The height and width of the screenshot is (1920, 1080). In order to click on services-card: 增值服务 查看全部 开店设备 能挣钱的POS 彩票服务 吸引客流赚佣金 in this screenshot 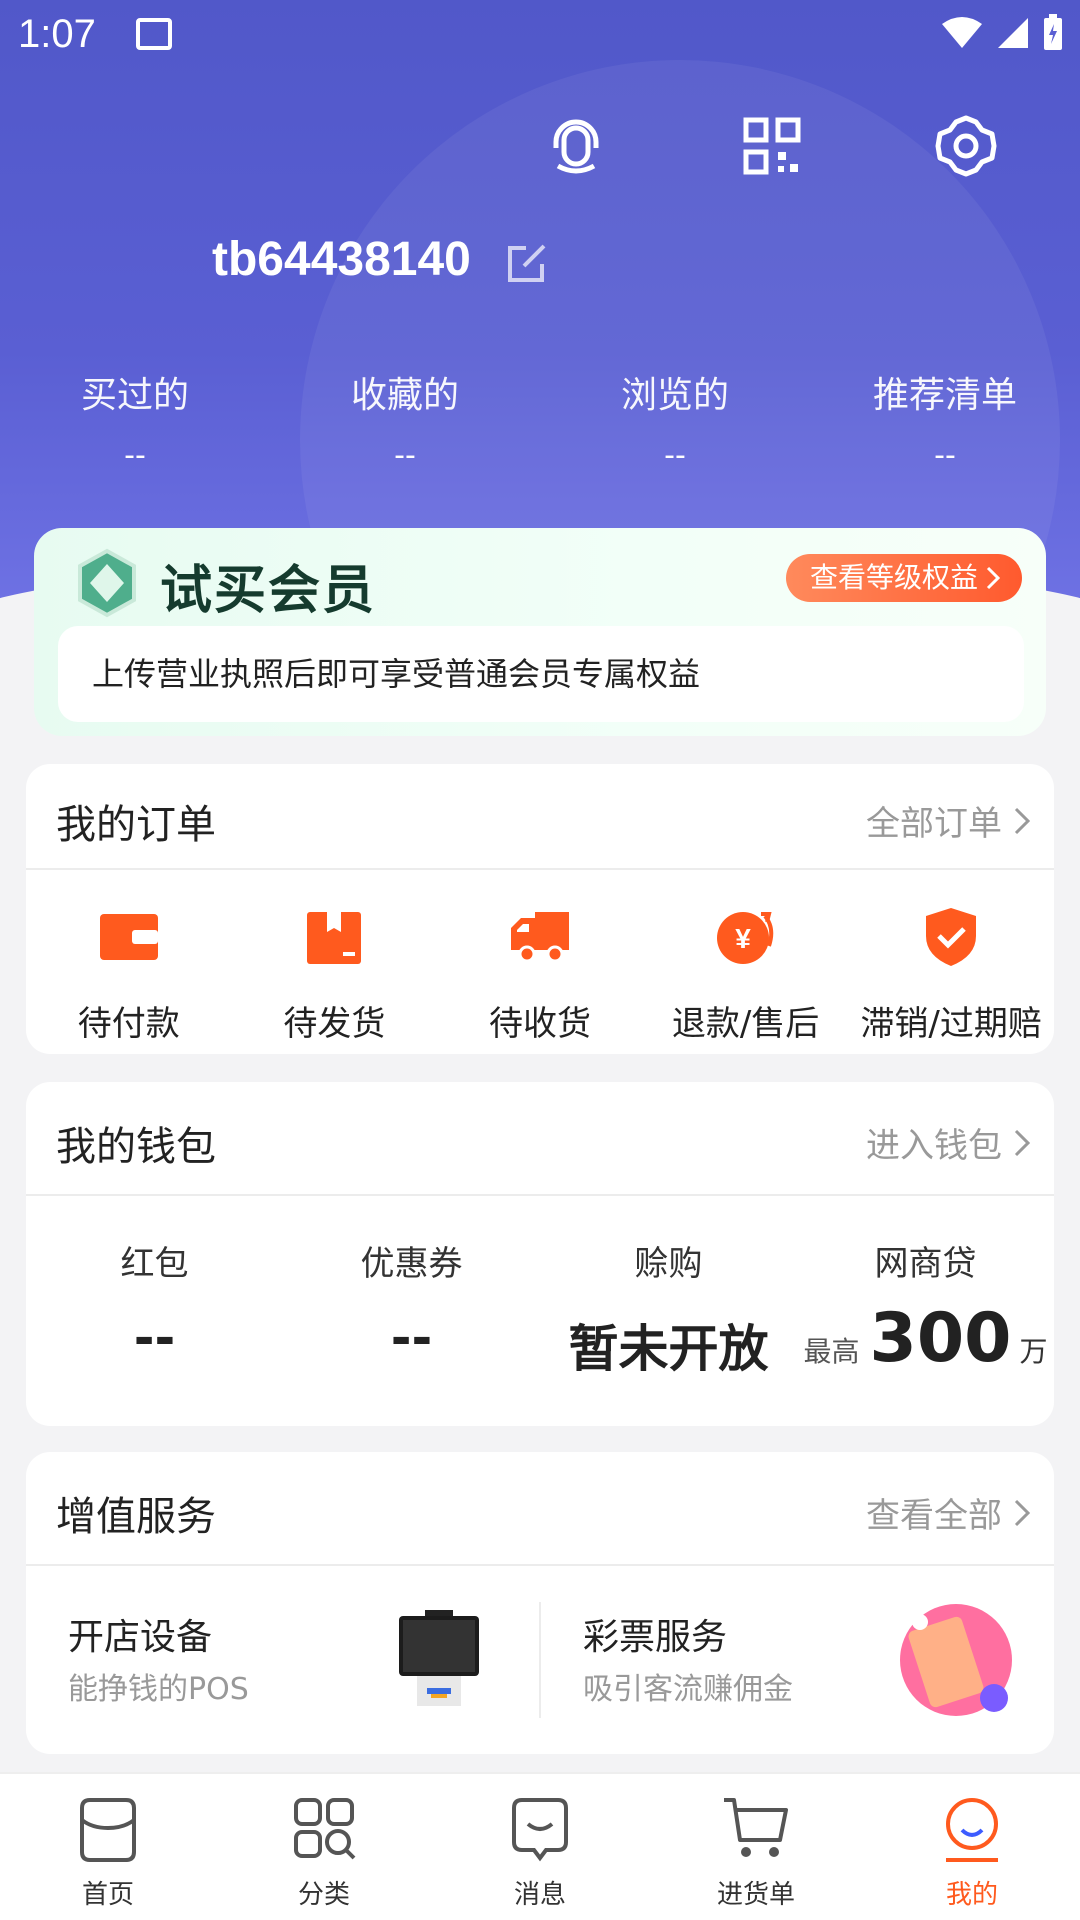, I will do `click(540, 1603)`.